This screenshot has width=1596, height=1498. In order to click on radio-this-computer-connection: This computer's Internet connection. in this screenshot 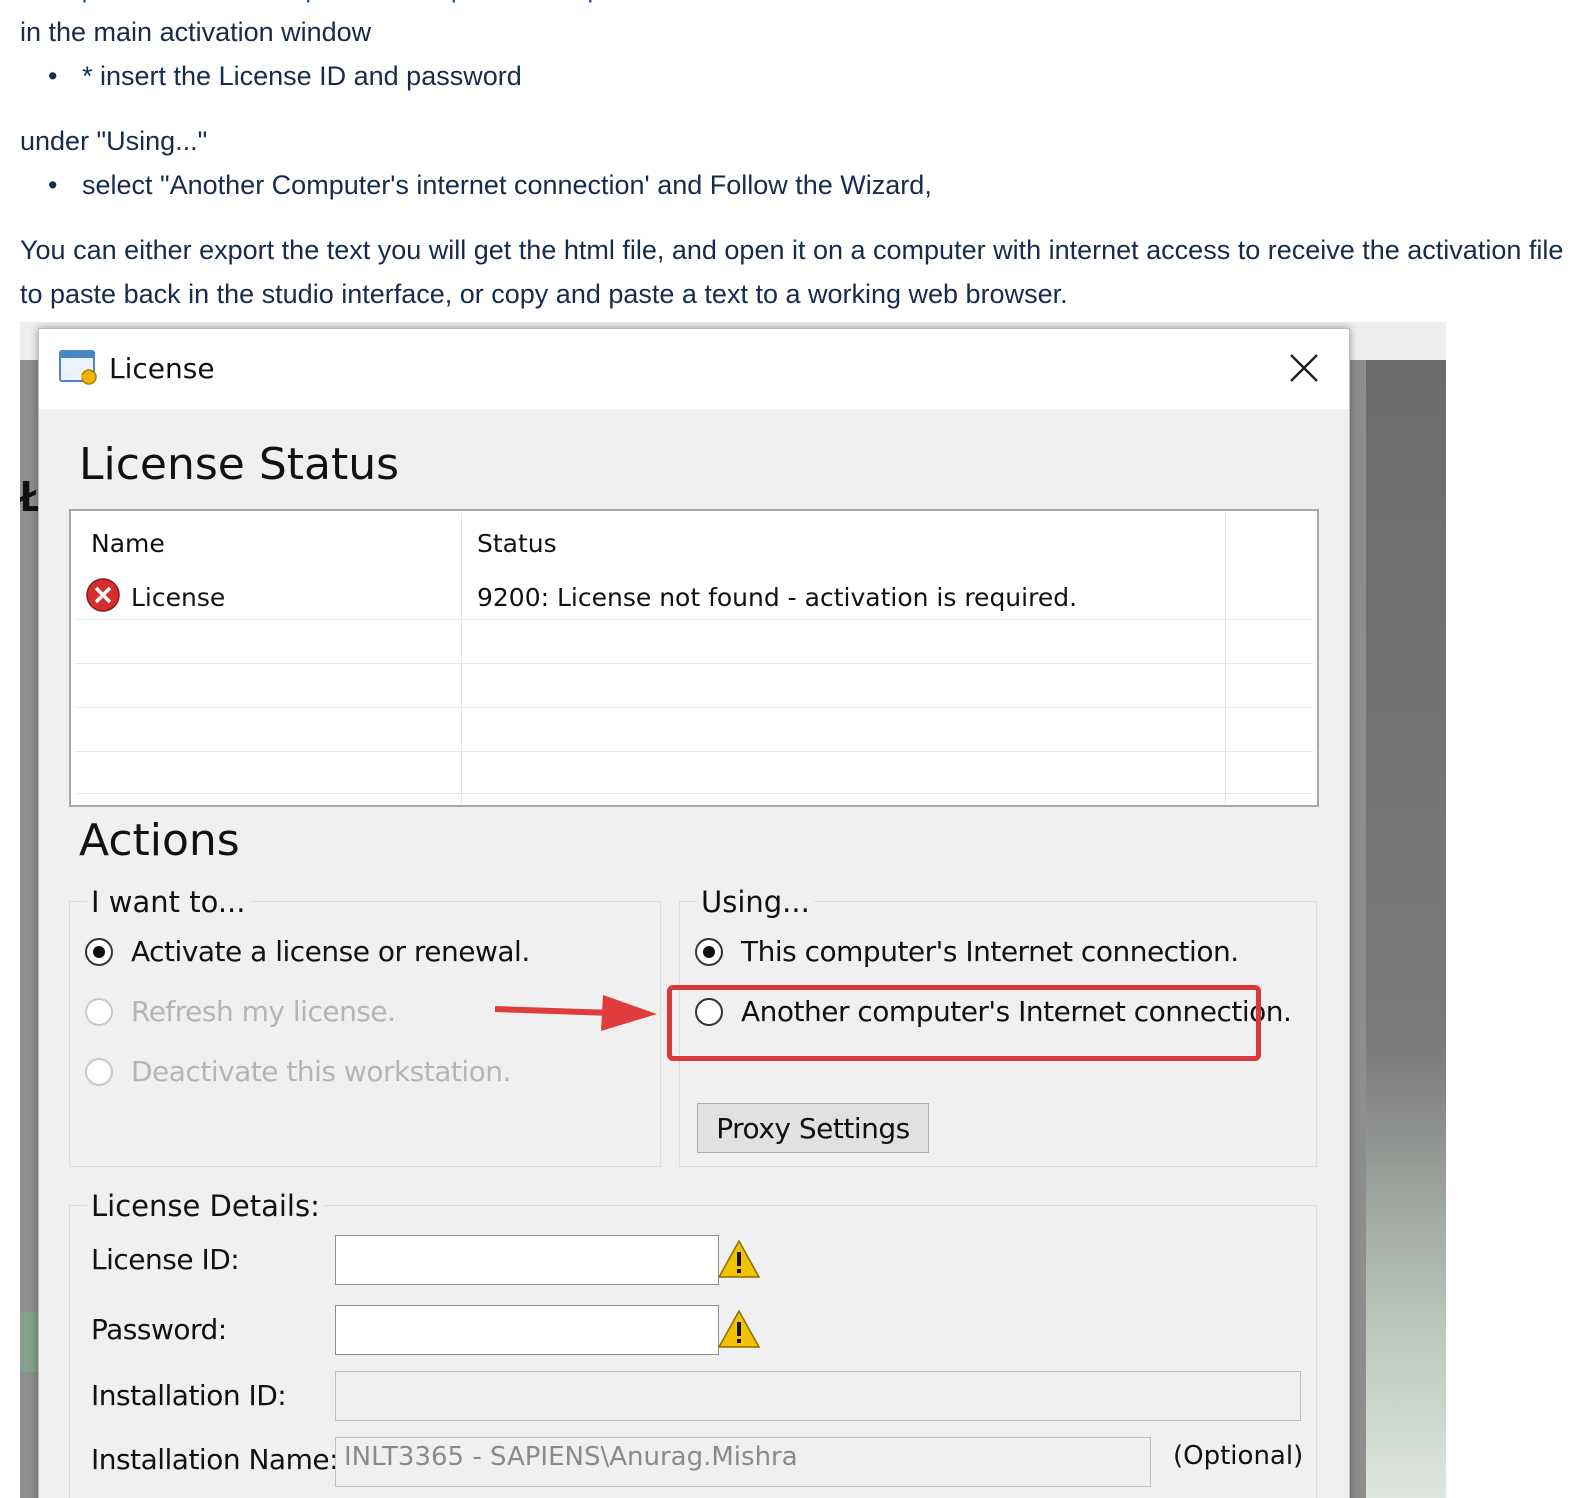, I will do `click(967, 951)`.